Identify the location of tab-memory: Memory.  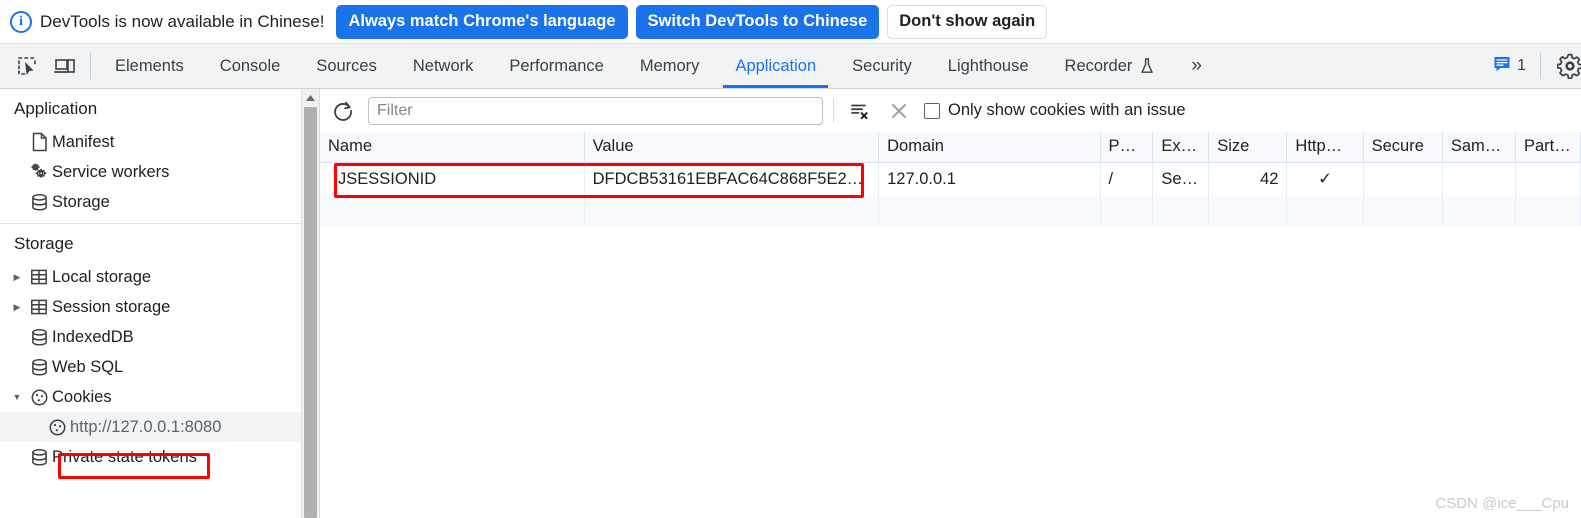
(670, 66).